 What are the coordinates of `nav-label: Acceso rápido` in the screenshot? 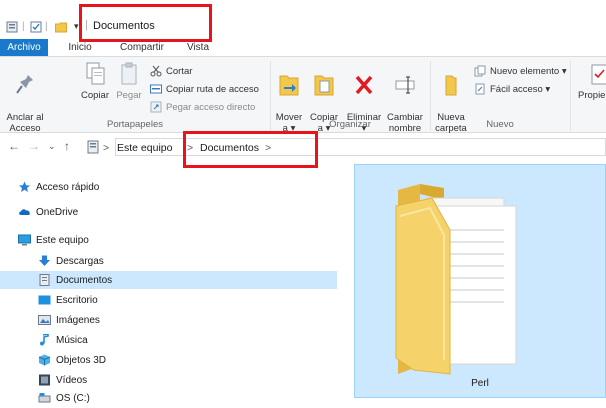 It's located at (68, 187).